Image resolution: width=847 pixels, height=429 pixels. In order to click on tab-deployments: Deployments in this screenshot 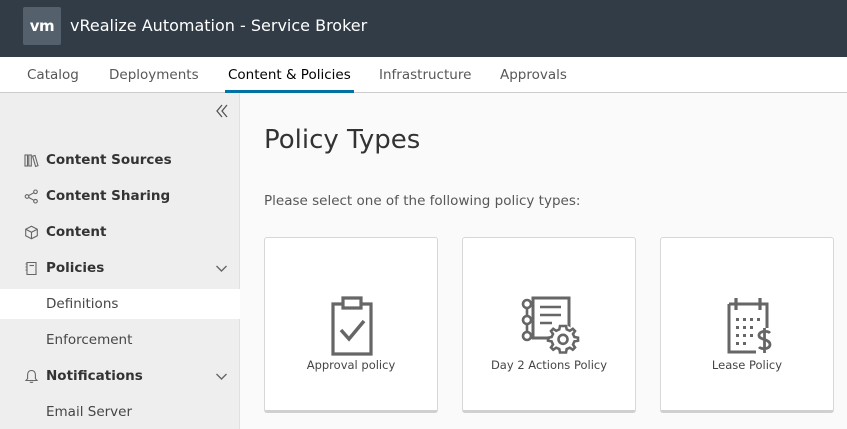, I will do `click(154, 75)`.